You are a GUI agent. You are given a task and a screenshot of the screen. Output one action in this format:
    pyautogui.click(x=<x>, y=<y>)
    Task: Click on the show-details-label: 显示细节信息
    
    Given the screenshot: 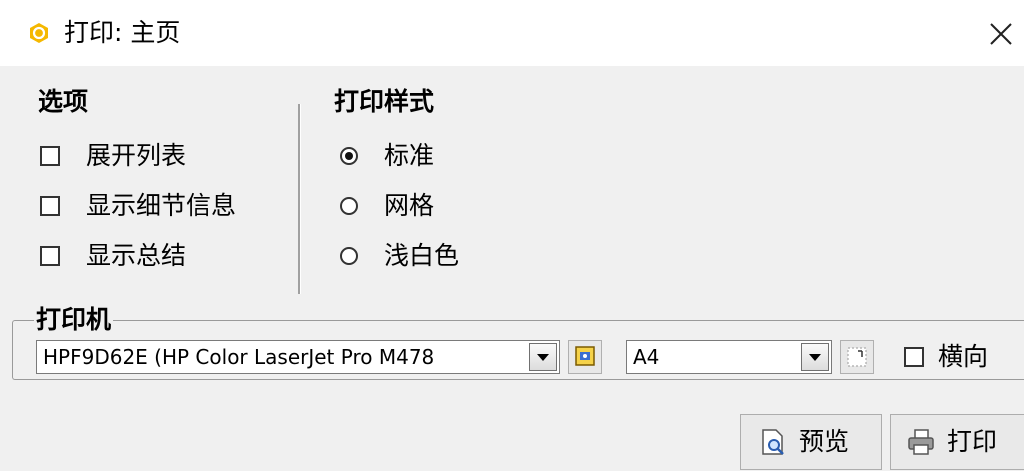 What is the action you would take?
    pyautogui.click(x=161, y=205)
    